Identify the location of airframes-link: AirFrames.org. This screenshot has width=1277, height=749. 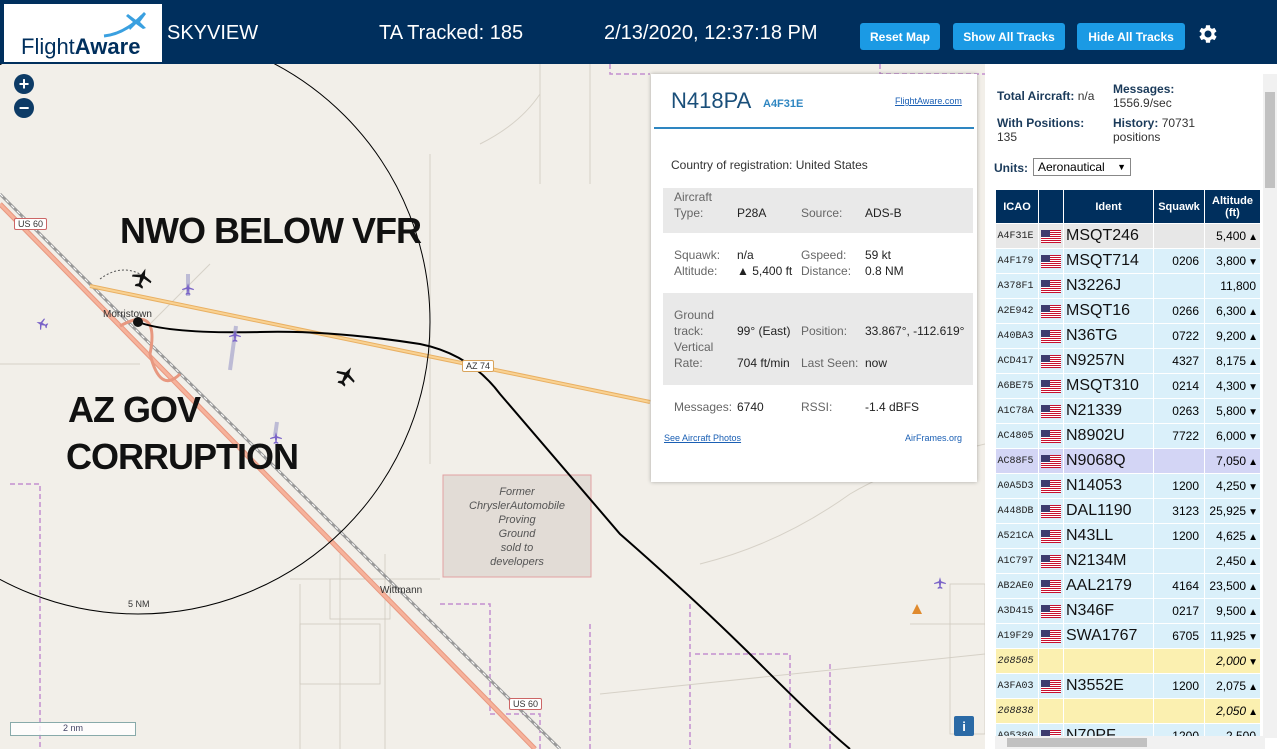
(933, 438).